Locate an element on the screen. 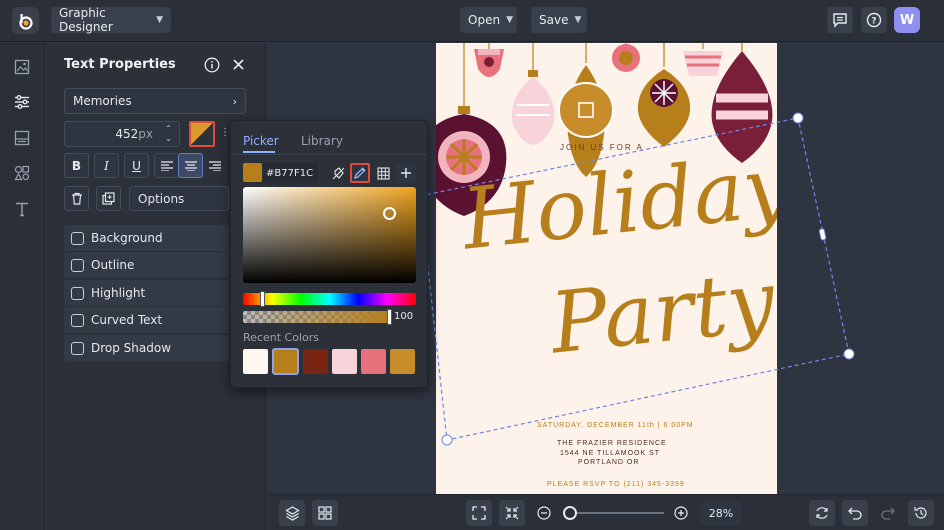 This screenshot has width=944, height=530. align-center-button is located at coordinates (190, 165).